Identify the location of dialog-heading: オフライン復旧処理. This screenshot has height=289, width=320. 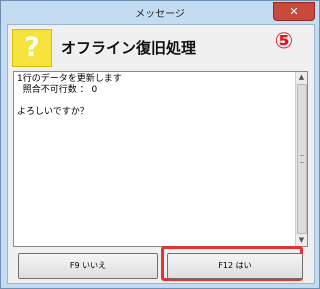
(129, 48).